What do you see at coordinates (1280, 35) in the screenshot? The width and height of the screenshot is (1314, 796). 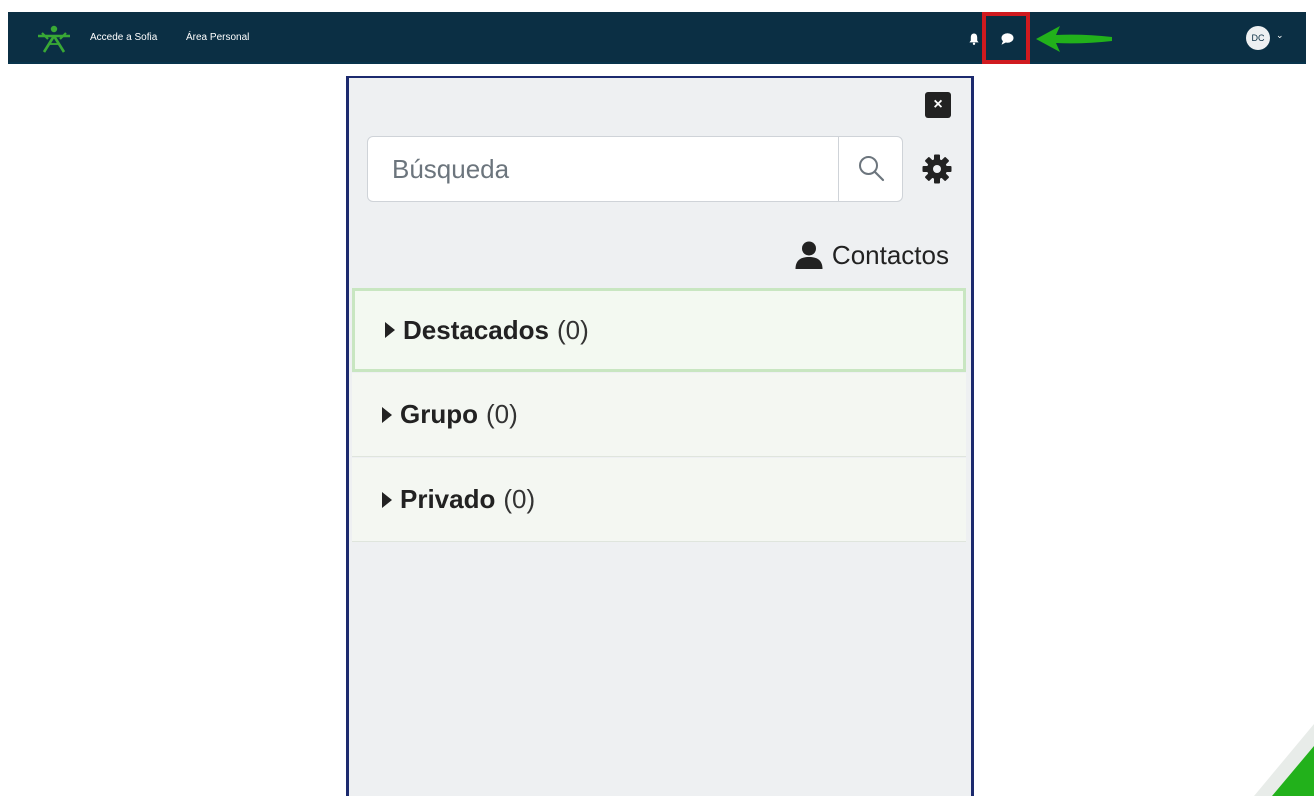 I see `user-menu-caret-icon: ⌄` at bounding box center [1280, 35].